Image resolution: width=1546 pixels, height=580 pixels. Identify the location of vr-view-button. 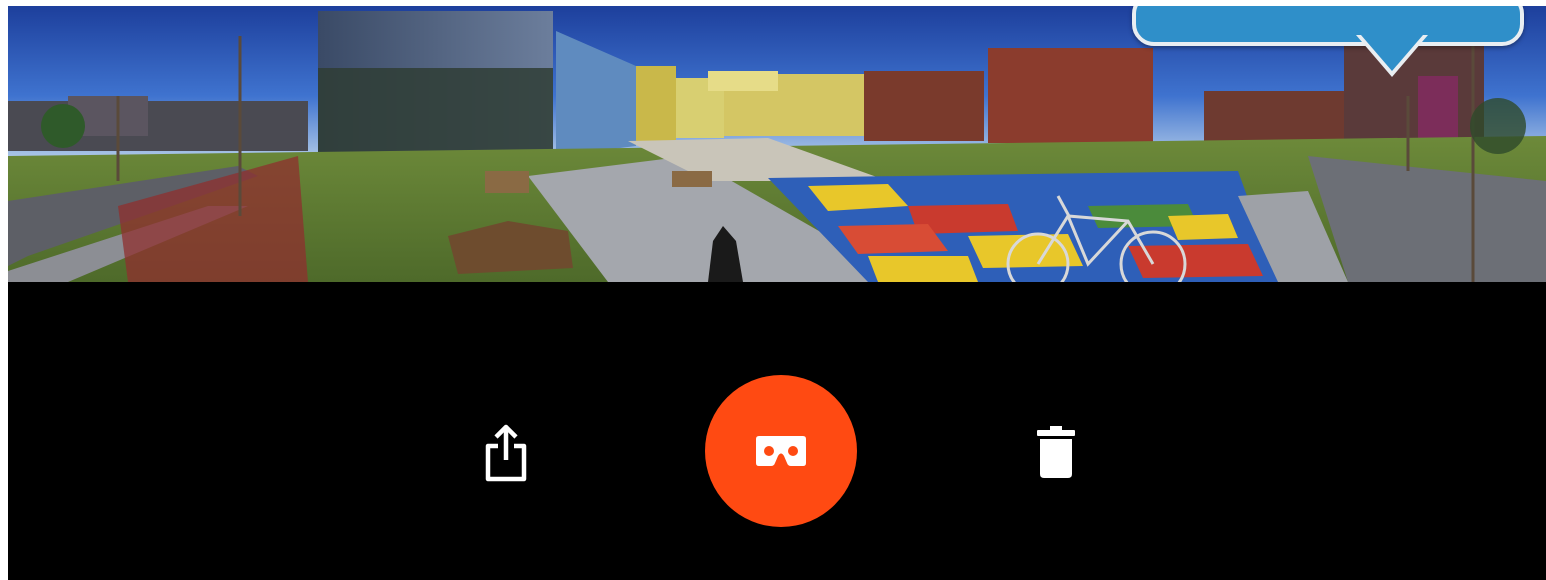
(781, 451).